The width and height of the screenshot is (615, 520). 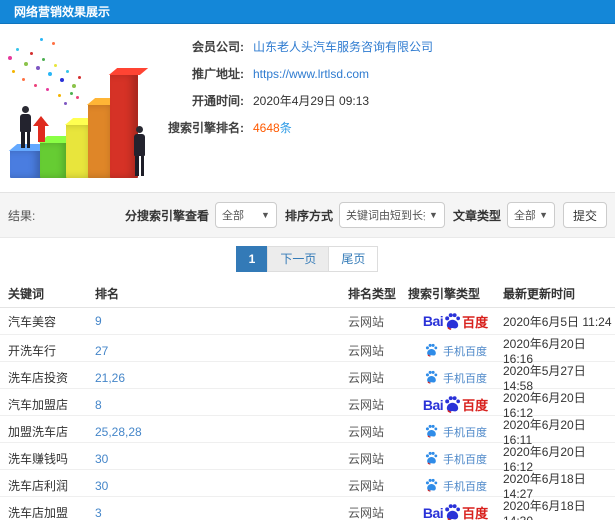 What do you see at coordinates (166, 215) in the screenshot?
I see `engine-filter-label: 分搜索引擎查看` at bounding box center [166, 215].